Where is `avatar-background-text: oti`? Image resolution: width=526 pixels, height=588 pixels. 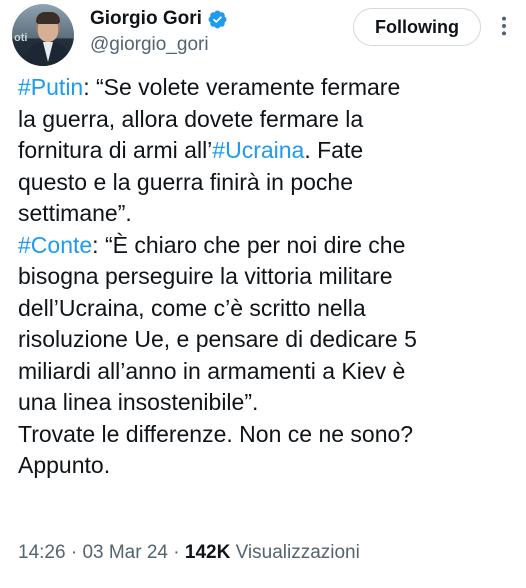 avatar-background-text: oti is located at coordinates (21, 38).